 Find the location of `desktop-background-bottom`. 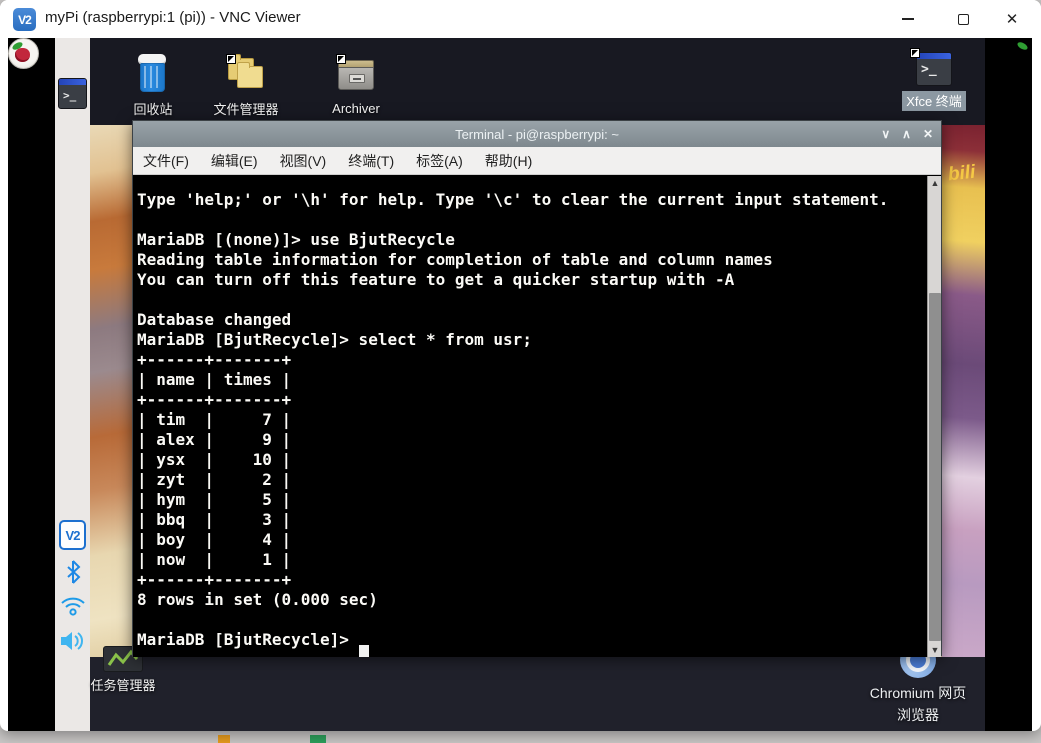

desktop-background-bottom is located at coordinates (537, 694).